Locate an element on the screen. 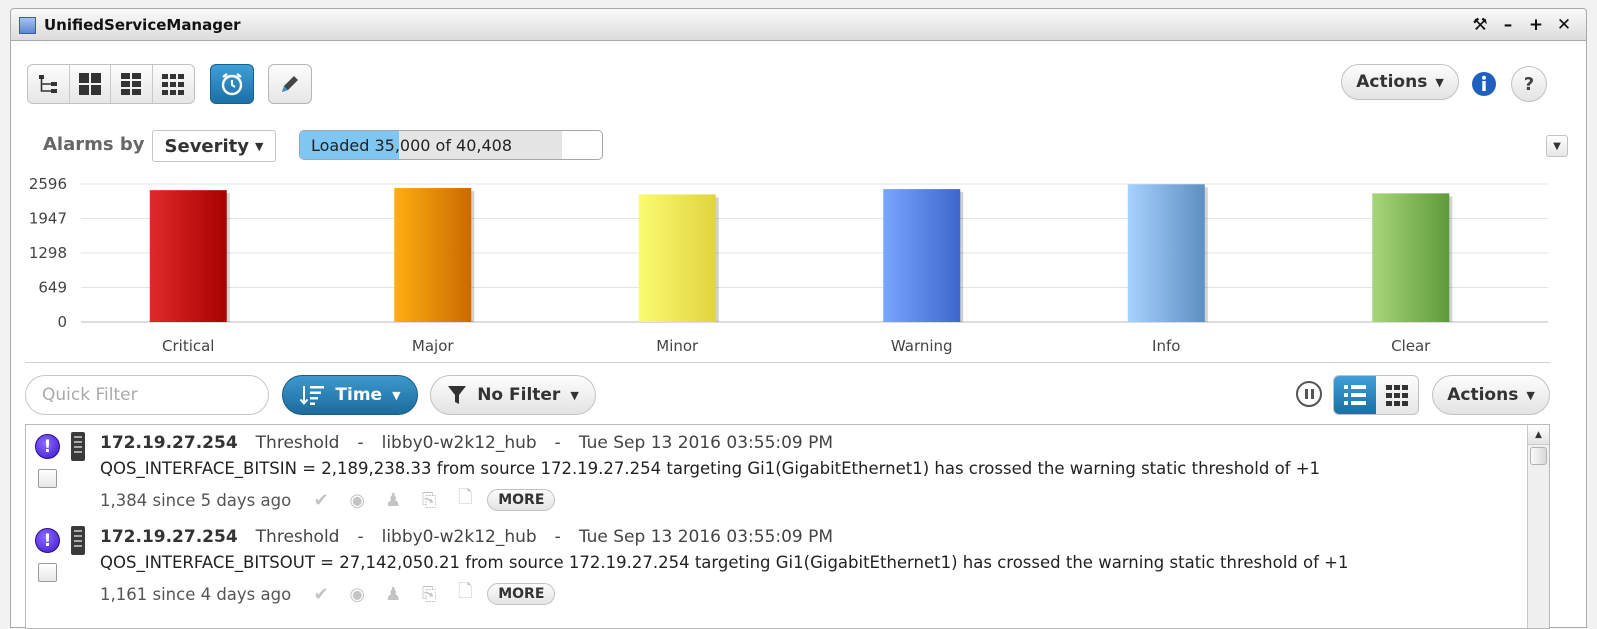  alarm-footer: 1,161 since 4 days ago ✔ ◉ ♟ ⎘ 🗋 MORE is located at coordinates (328, 594).